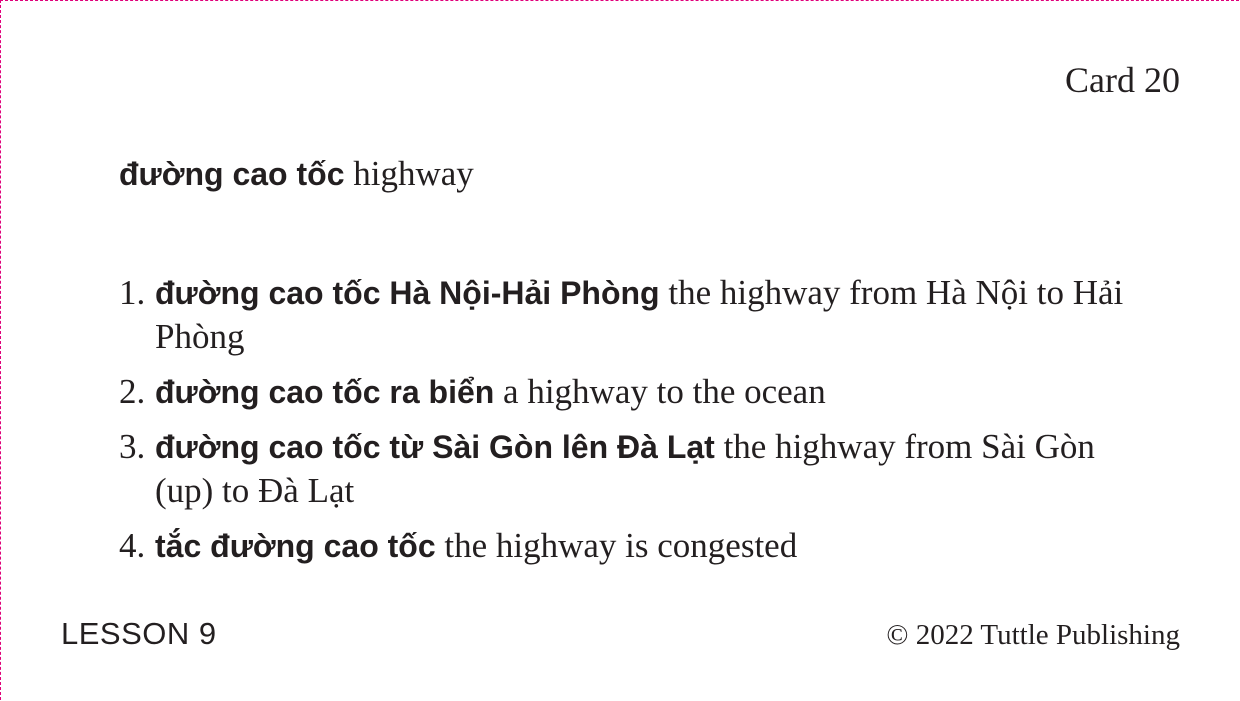 The height and width of the screenshot is (701, 1240). What do you see at coordinates (132, 292) in the screenshot?
I see `example-number: 1.` at bounding box center [132, 292].